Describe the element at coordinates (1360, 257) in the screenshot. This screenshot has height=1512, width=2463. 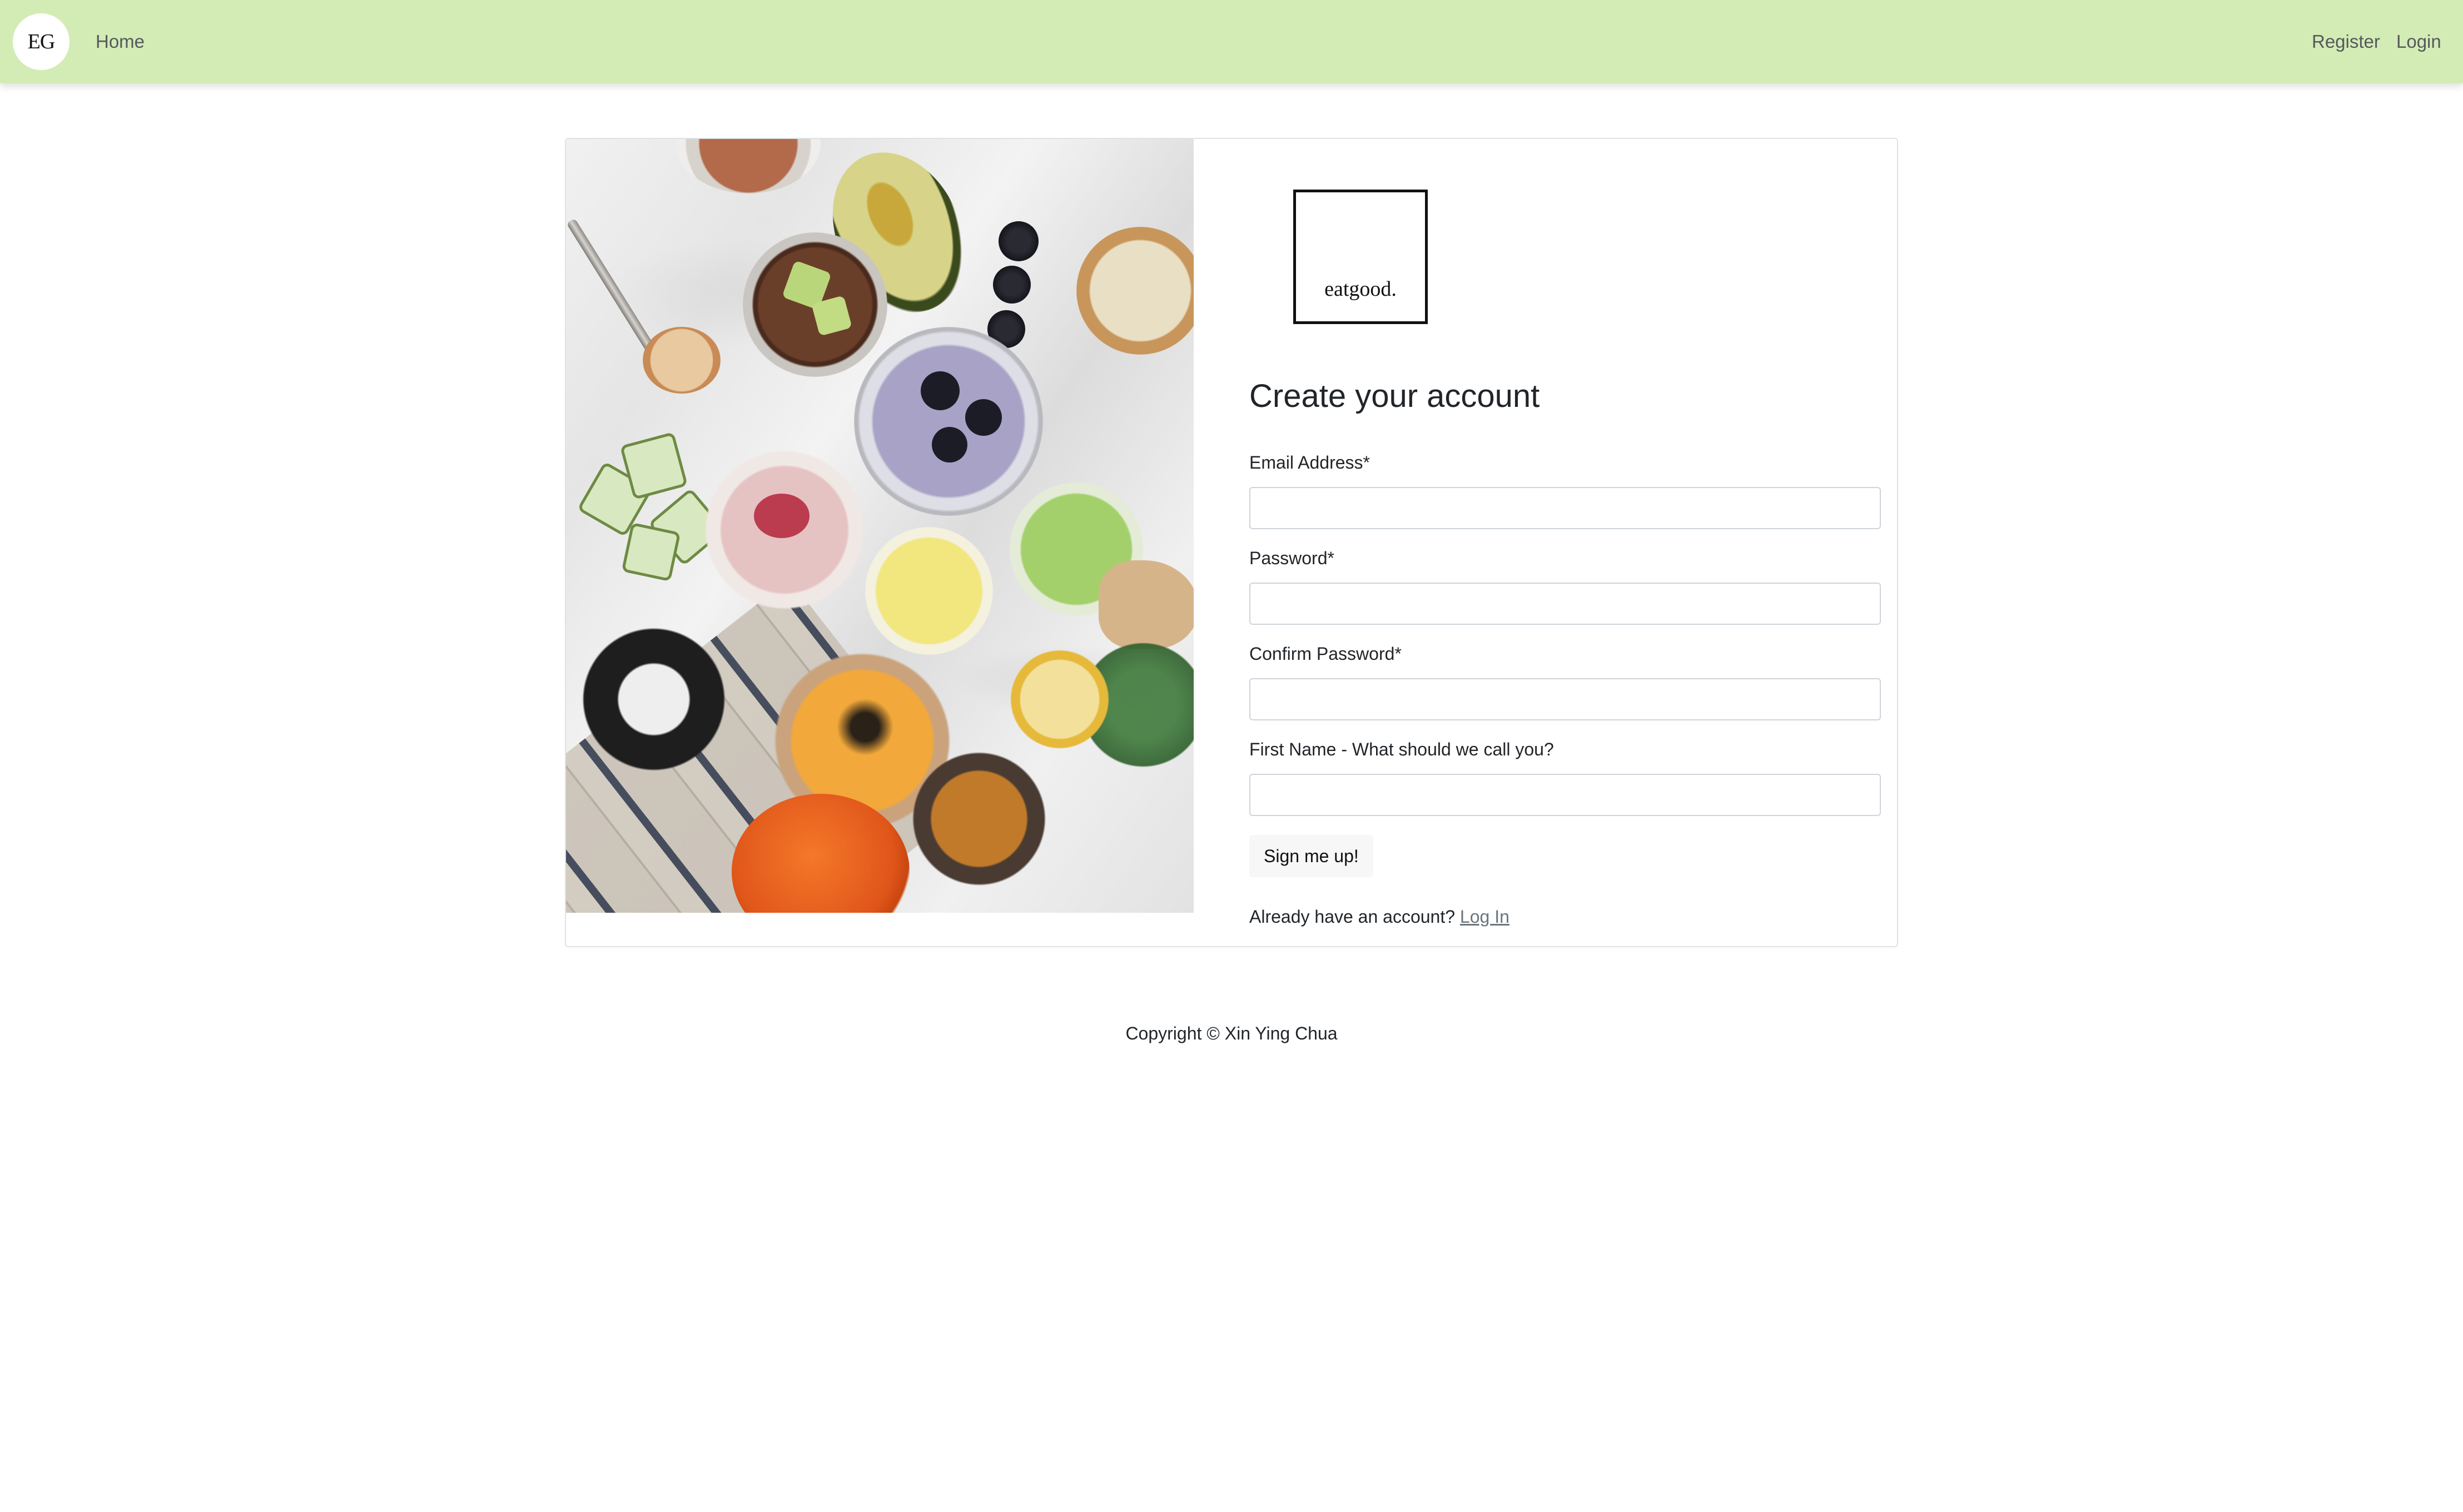
I see `eatgood-logo: eatgood.` at that location.